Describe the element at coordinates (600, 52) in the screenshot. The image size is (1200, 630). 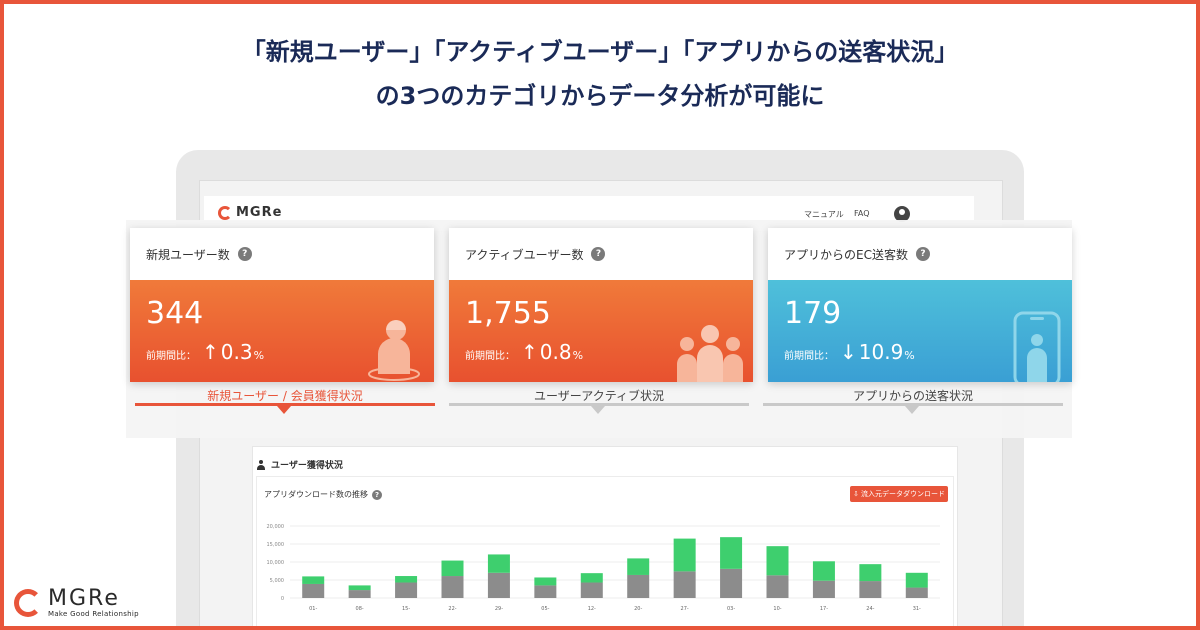
I see `headline-line1: 「新規ユーザー」「アクティブユーザー」「アプリからの送客状況」` at that location.